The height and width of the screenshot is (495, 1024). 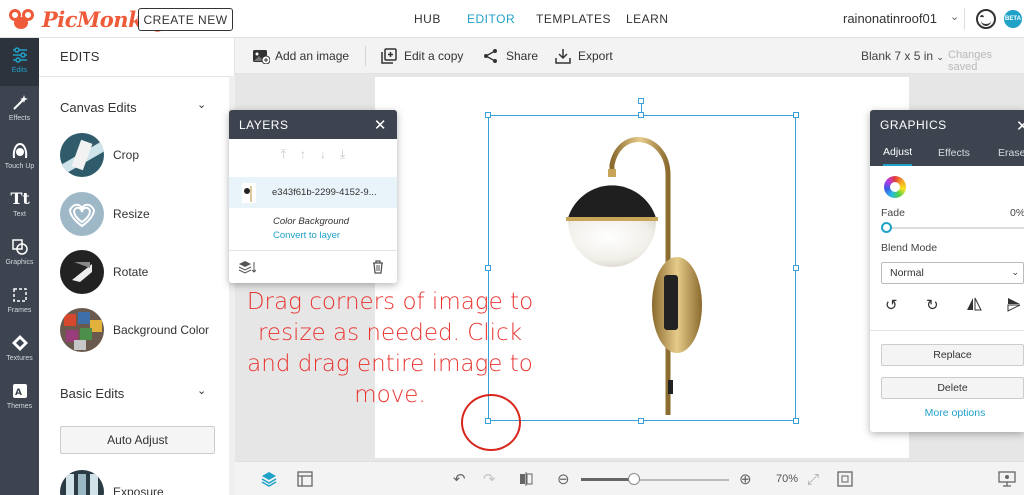 What do you see at coordinates (98, 107) in the screenshot?
I see `section-canvas-edits: Canvas Edits` at bounding box center [98, 107].